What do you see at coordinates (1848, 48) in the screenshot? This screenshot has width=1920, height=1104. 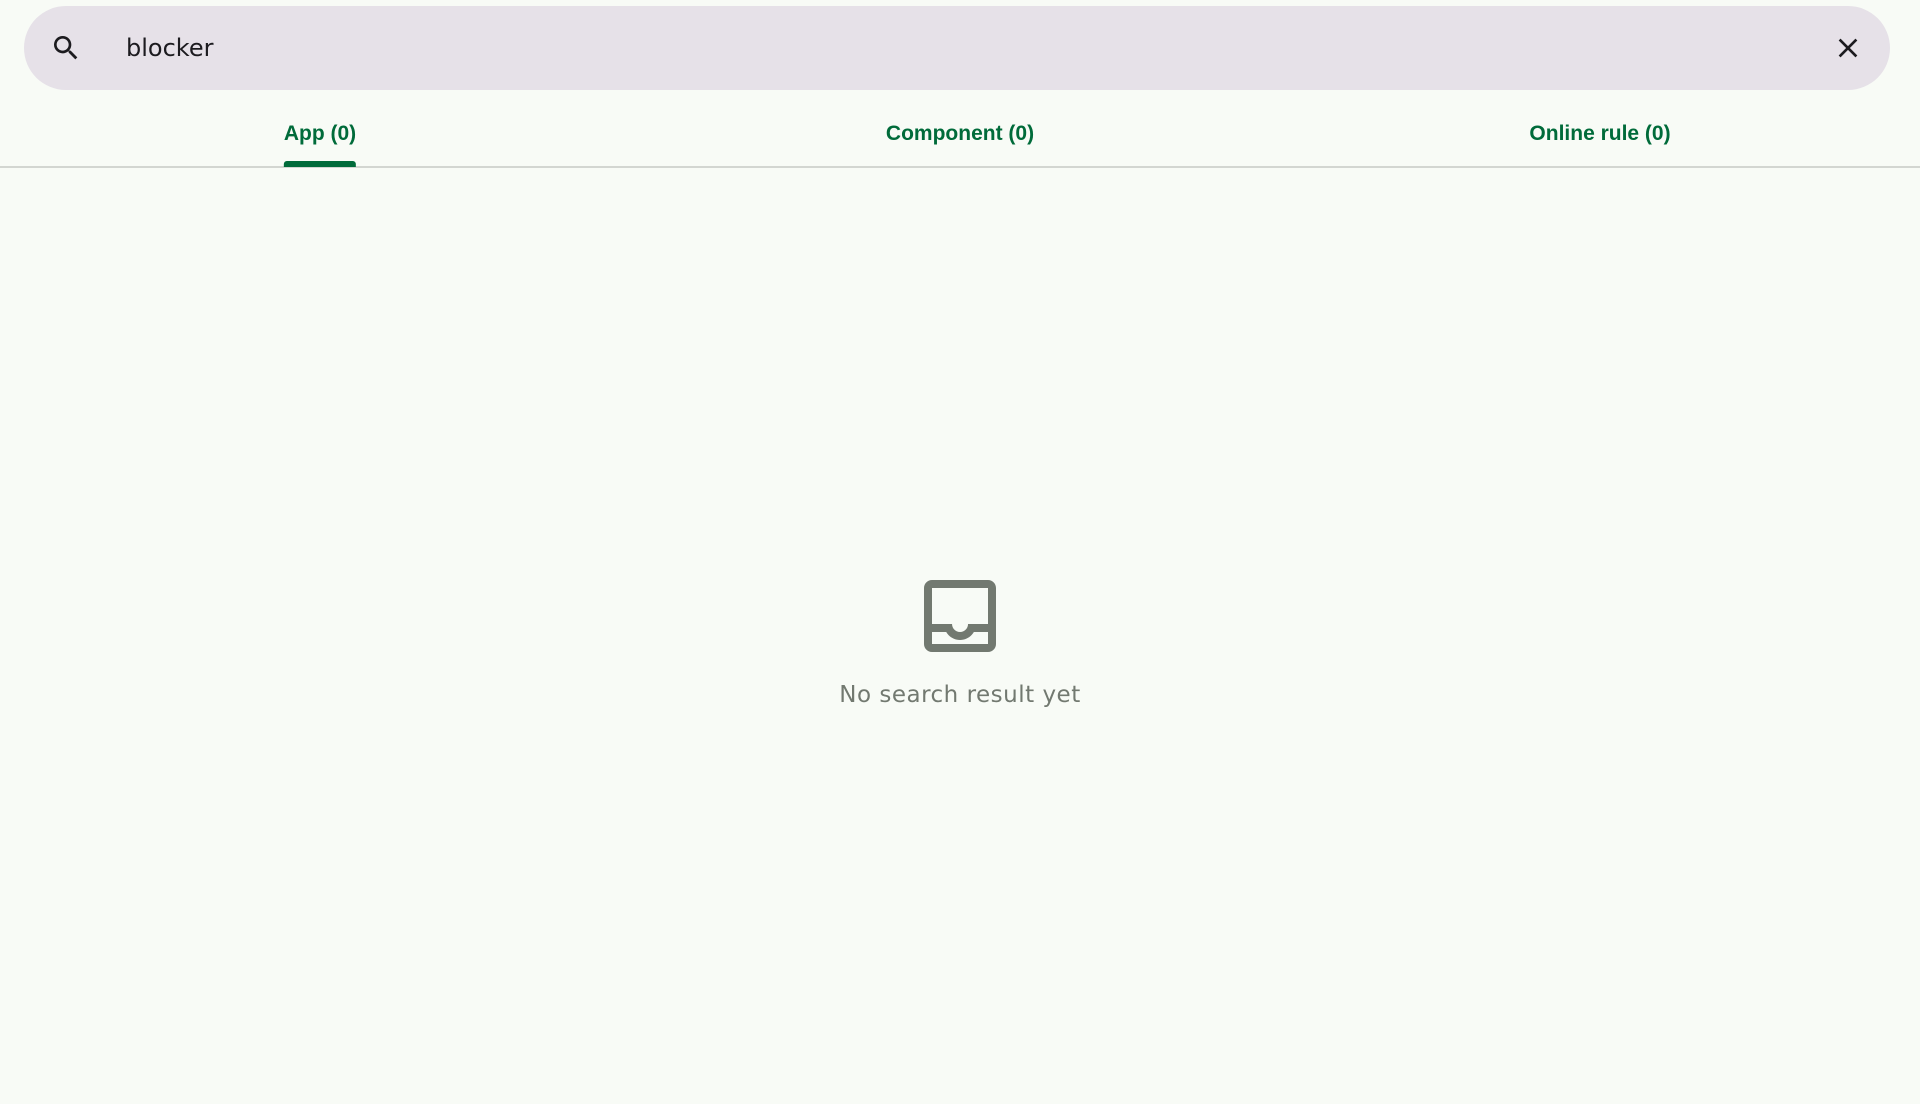 I see `close-icon` at bounding box center [1848, 48].